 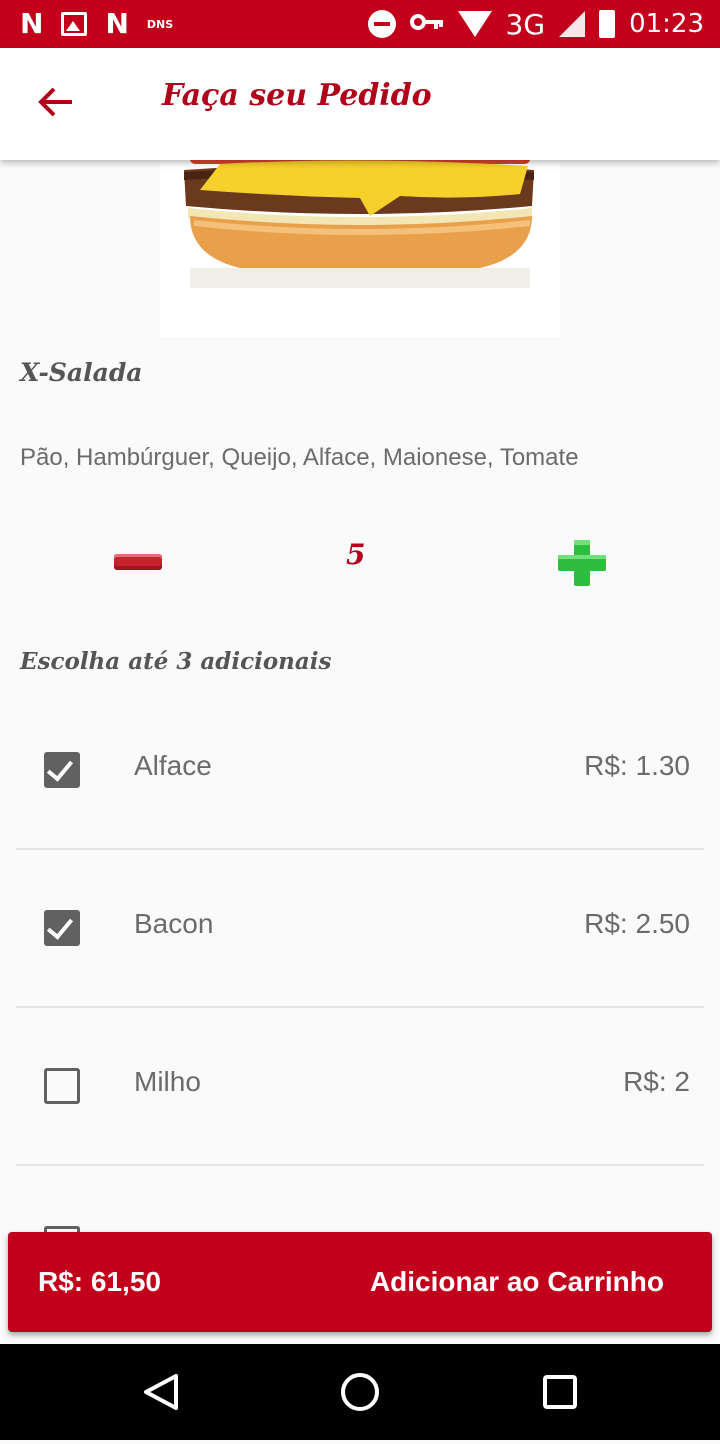 I want to click on notification-icons: N N DNS, so click(x=96, y=24).